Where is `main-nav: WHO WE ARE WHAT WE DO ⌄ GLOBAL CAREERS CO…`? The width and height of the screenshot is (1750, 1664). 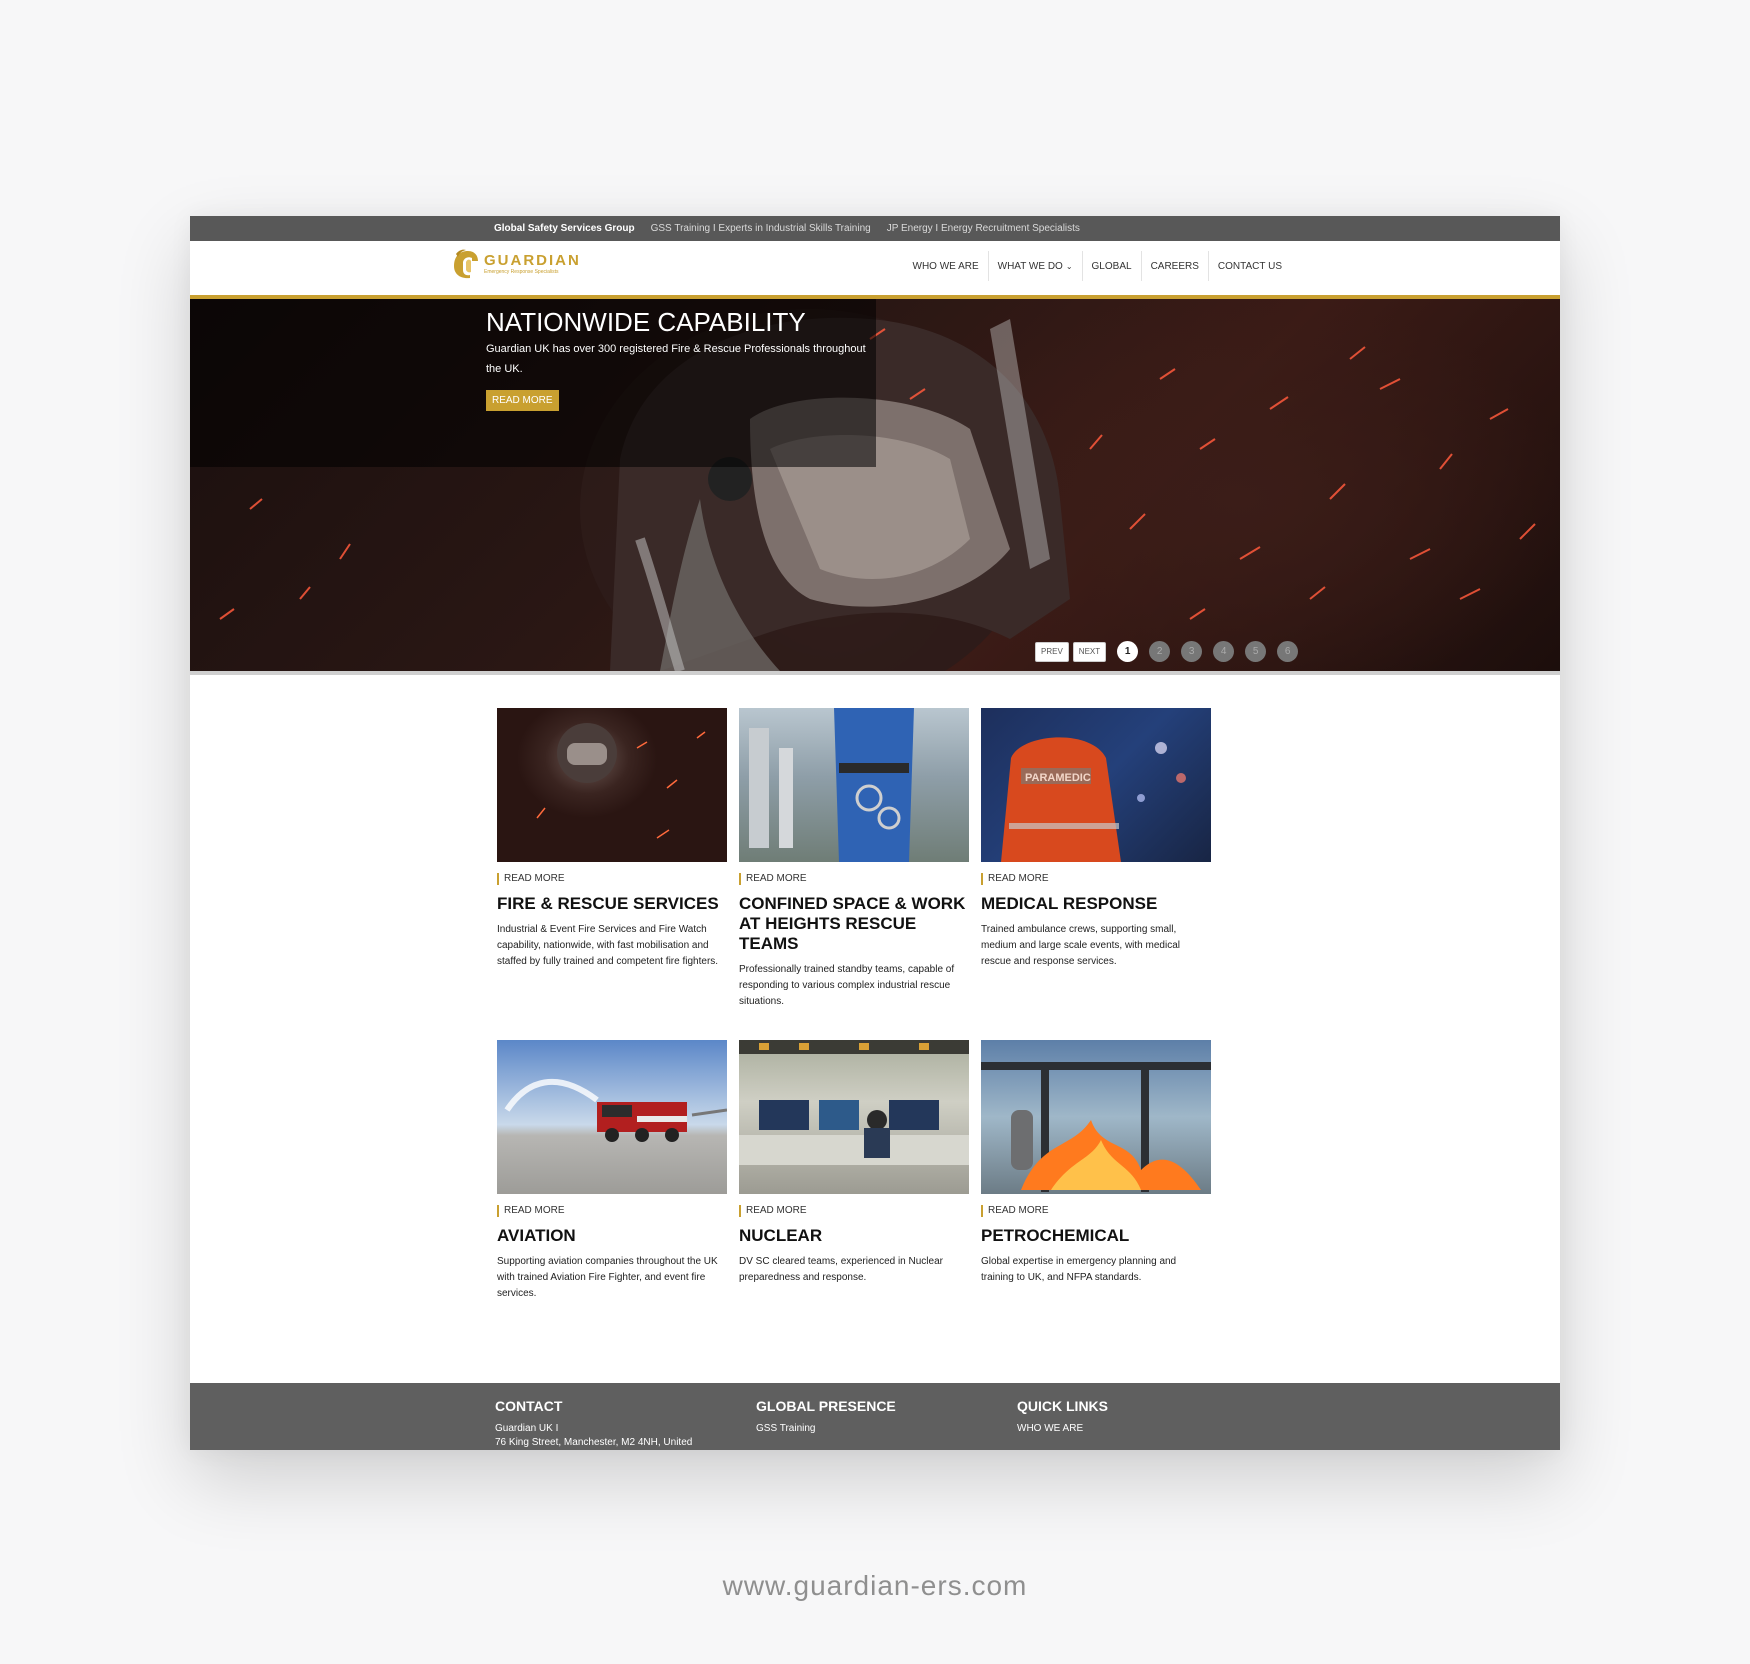 main-nav: WHO WE ARE WHAT WE DO ⌄ GLOBAL CAREERS CO… is located at coordinates (1097, 266).